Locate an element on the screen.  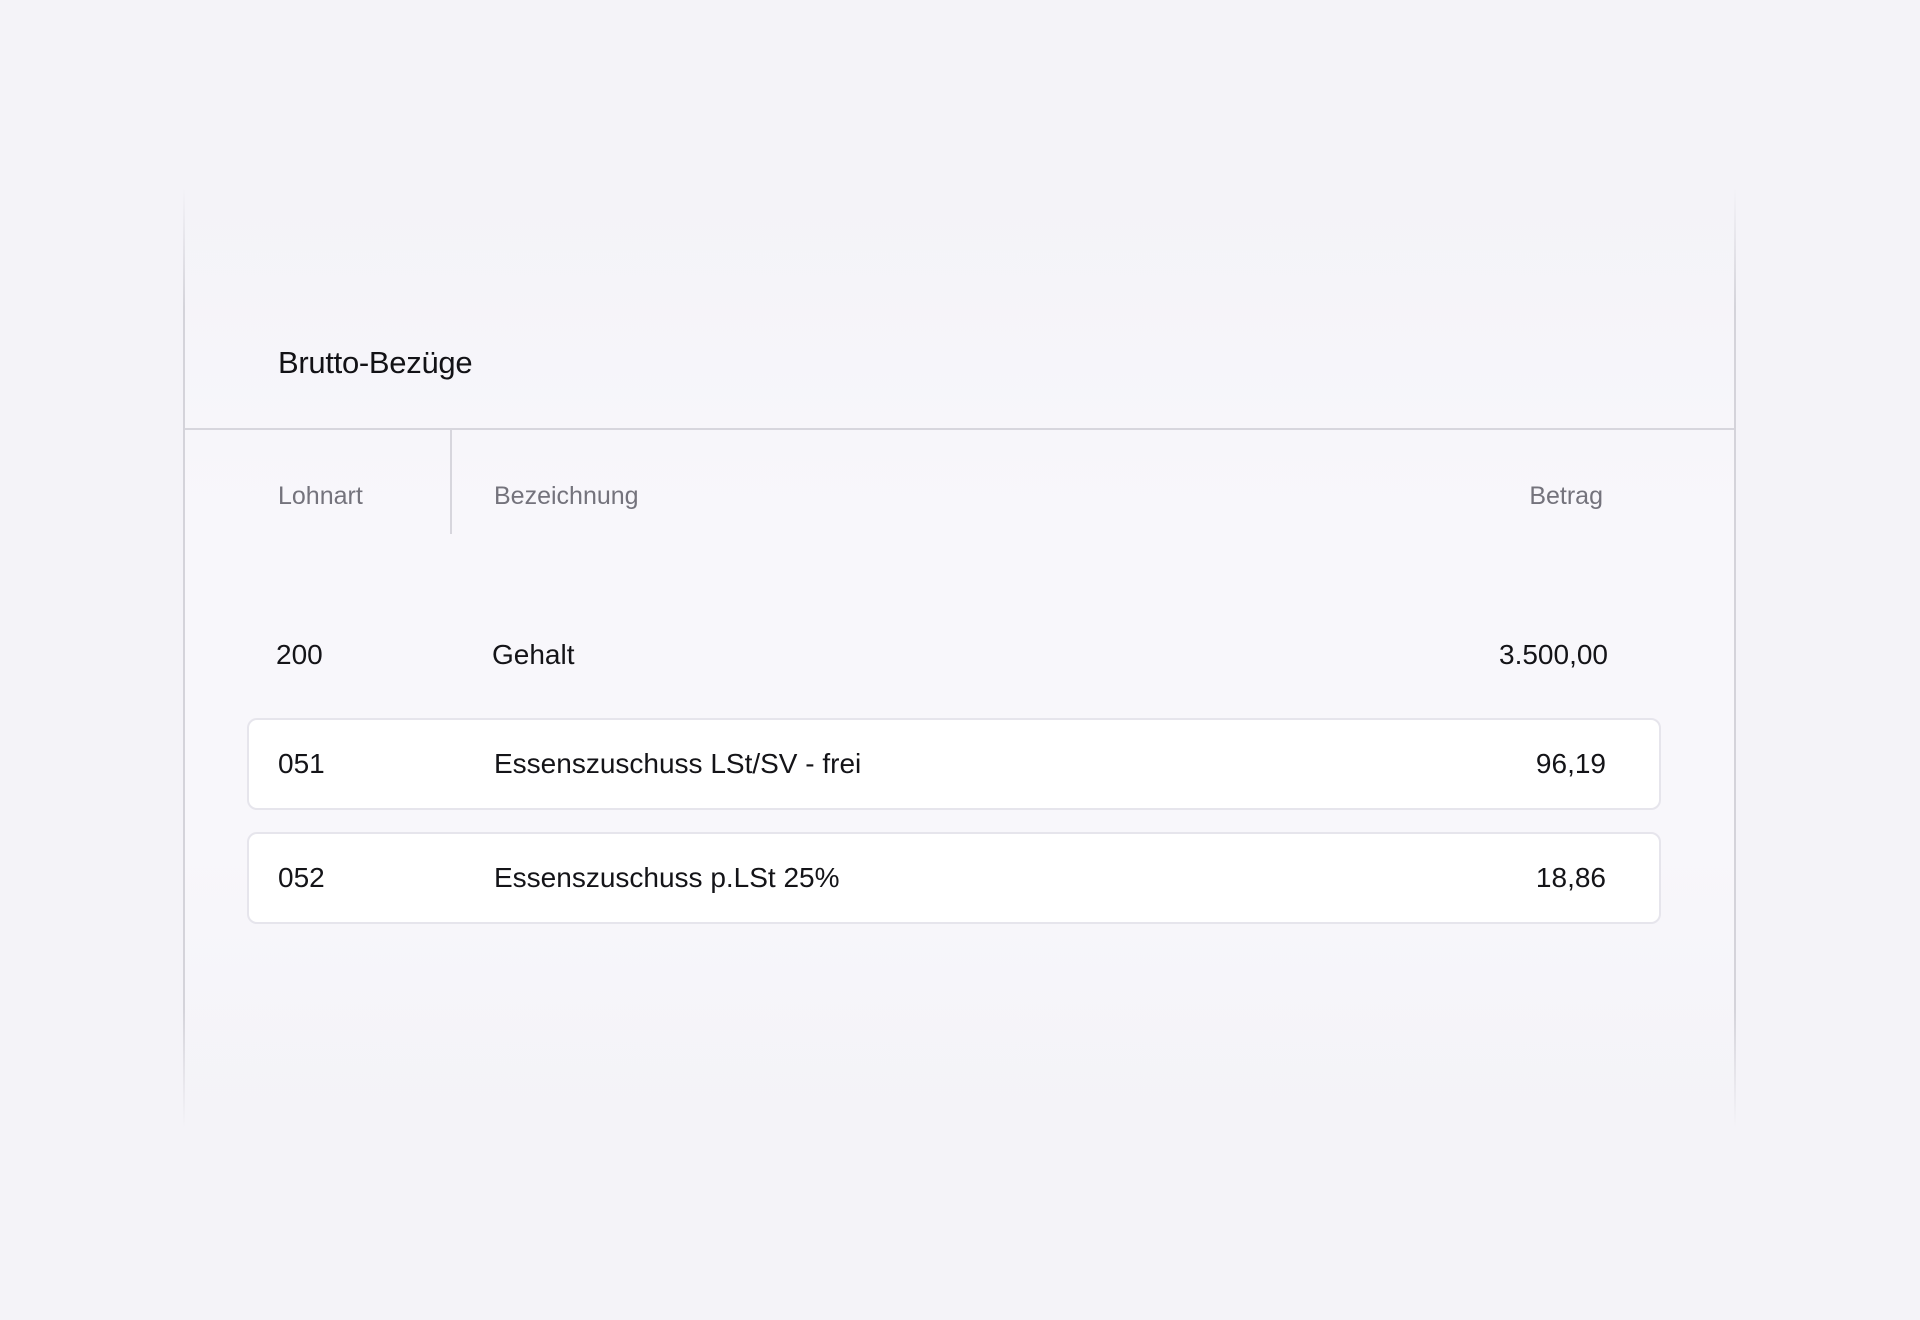
column-header-betrag: Betrag is located at coordinates (1566, 496).